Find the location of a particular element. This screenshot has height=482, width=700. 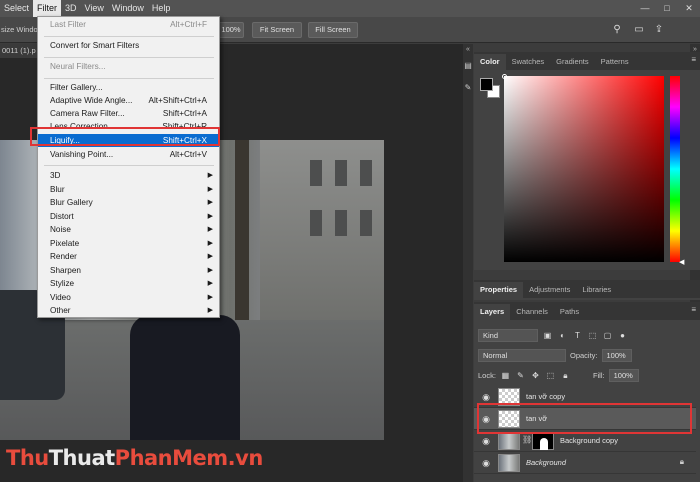

layer-mask-thumbnail is located at coordinates (543, 441).